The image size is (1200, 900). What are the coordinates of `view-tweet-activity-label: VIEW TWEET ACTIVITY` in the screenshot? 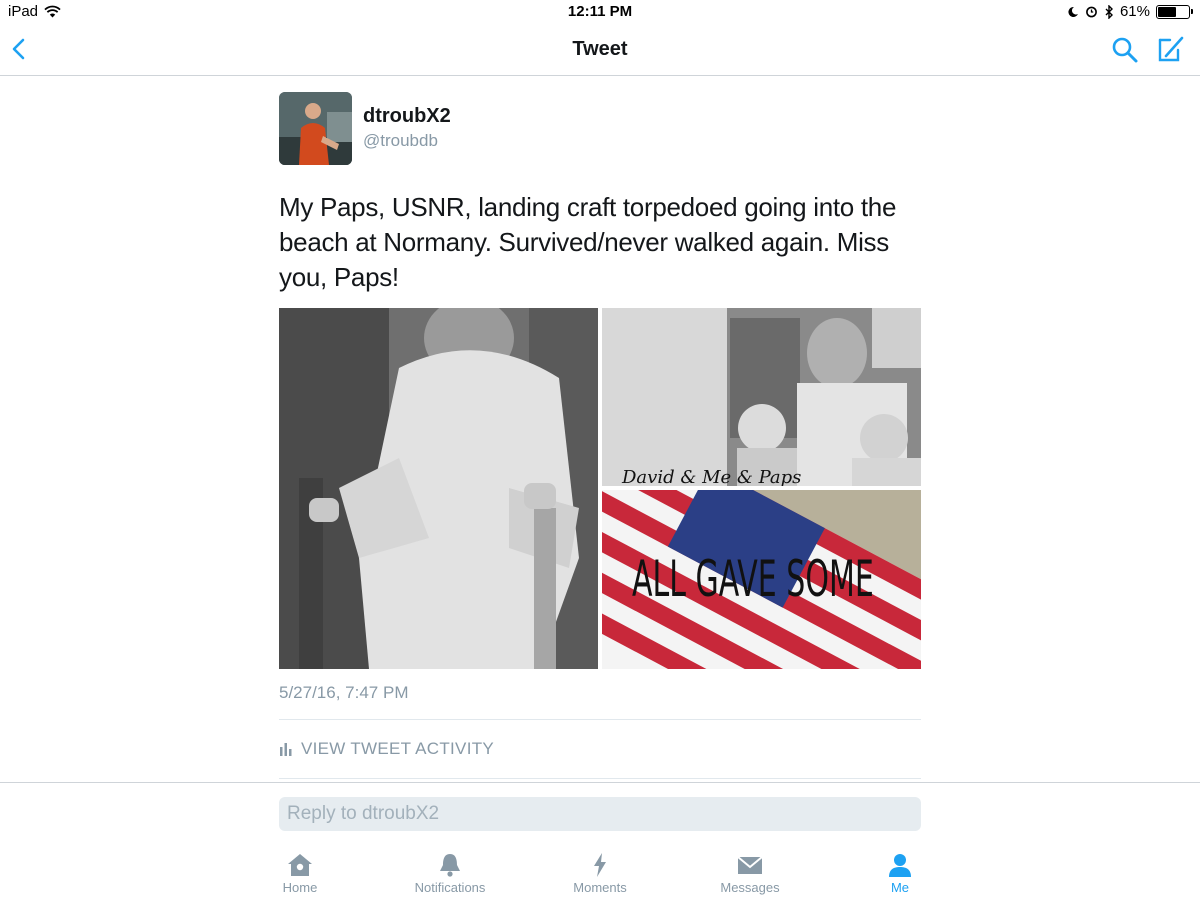 It's located at (398, 748).